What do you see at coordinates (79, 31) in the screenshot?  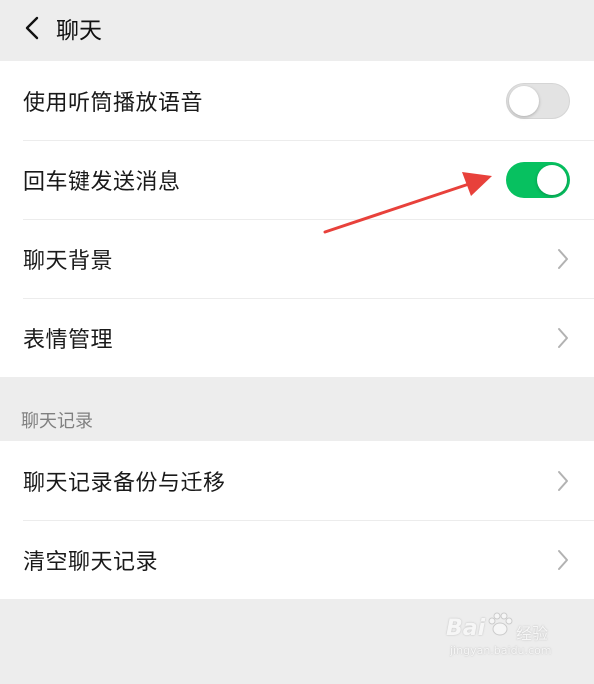 I see `page-title: 聊天` at bounding box center [79, 31].